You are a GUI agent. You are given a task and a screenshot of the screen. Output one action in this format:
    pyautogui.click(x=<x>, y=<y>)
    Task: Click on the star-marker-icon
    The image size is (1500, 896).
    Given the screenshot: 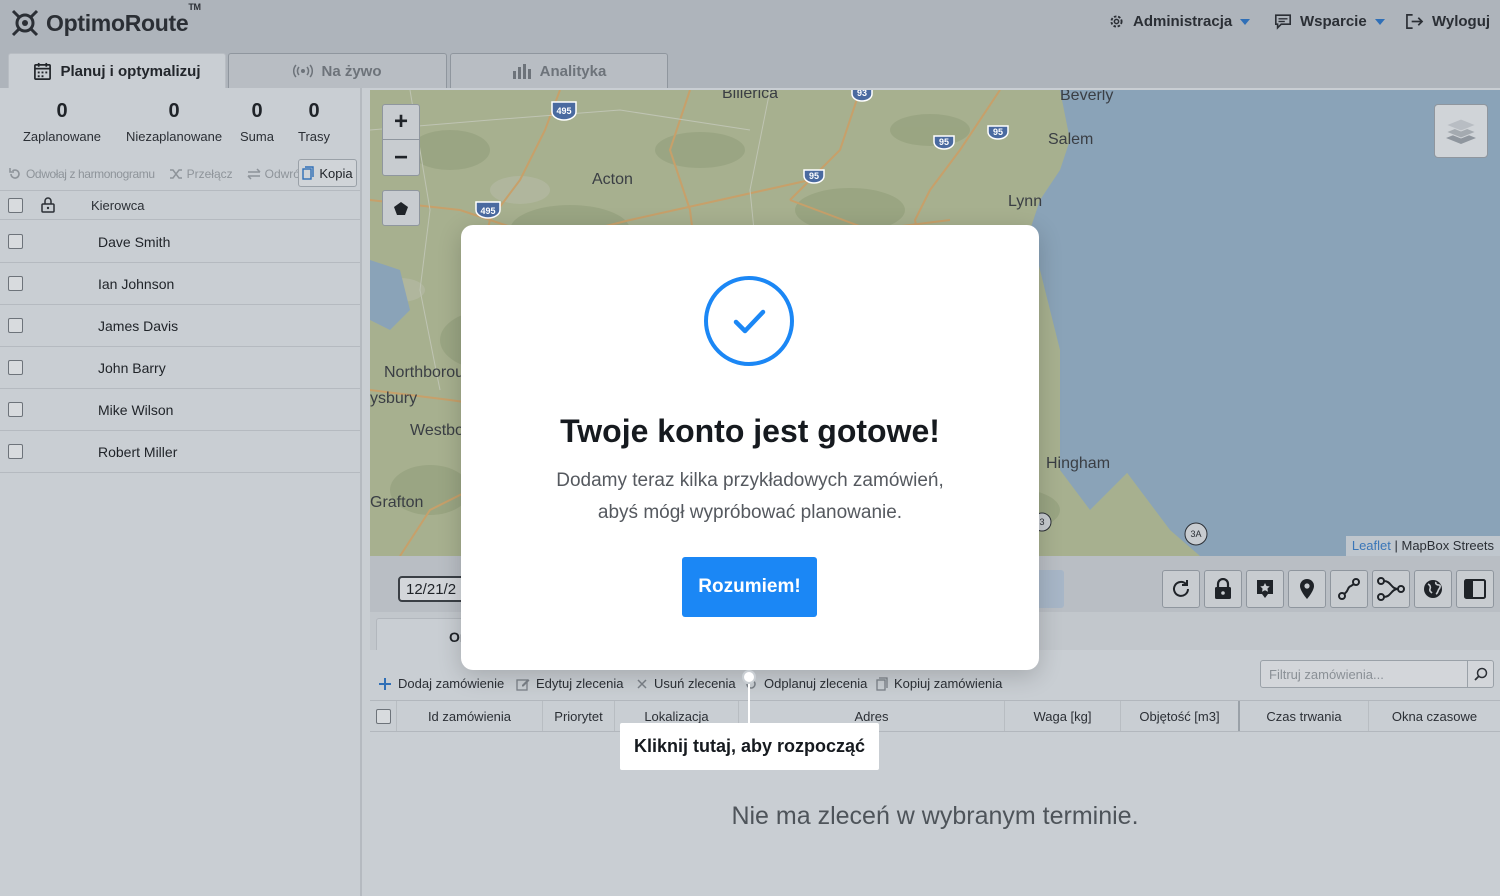 What is the action you would take?
    pyautogui.click(x=1265, y=589)
    